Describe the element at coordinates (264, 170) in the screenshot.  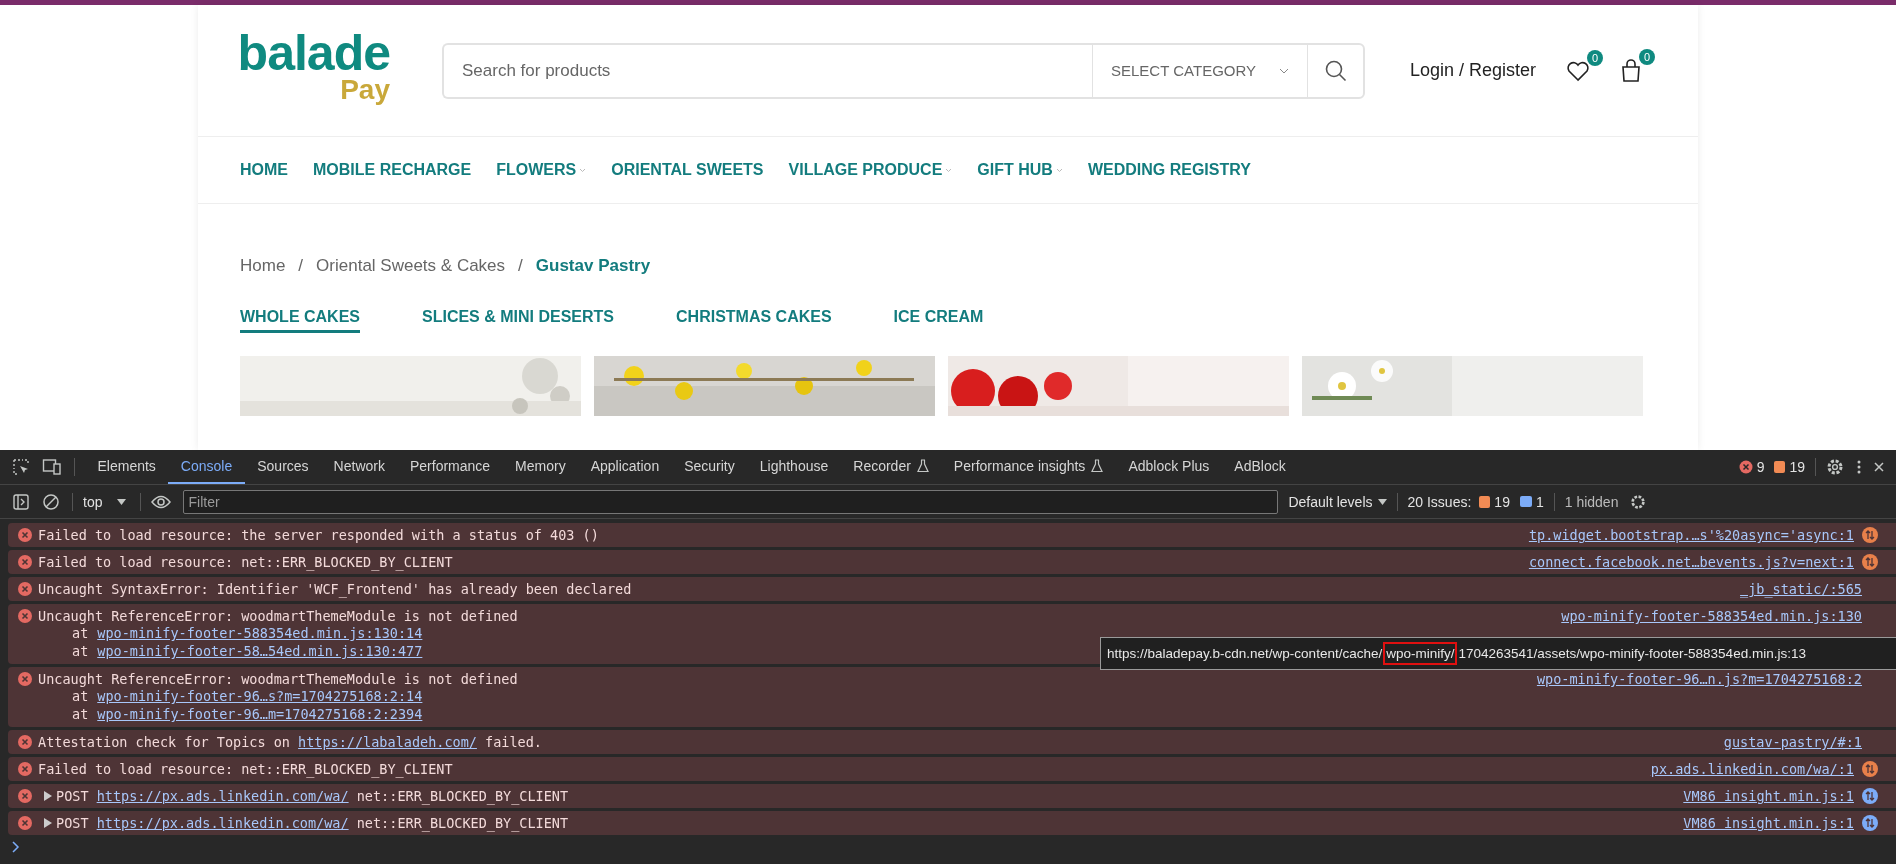
I see `nav-link: HOME` at that location.